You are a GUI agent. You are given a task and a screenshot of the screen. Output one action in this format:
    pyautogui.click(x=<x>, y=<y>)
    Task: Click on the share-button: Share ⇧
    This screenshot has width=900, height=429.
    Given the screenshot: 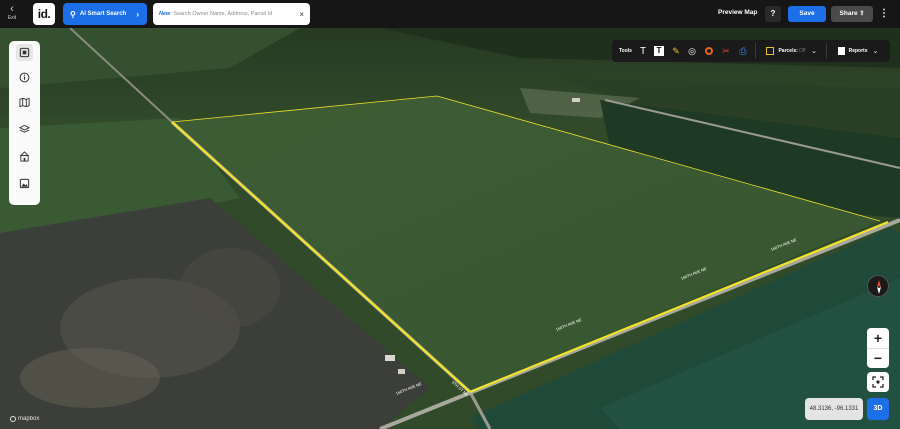 What is the action you would take?
    pyautogui.click(x=852, y=14)
    